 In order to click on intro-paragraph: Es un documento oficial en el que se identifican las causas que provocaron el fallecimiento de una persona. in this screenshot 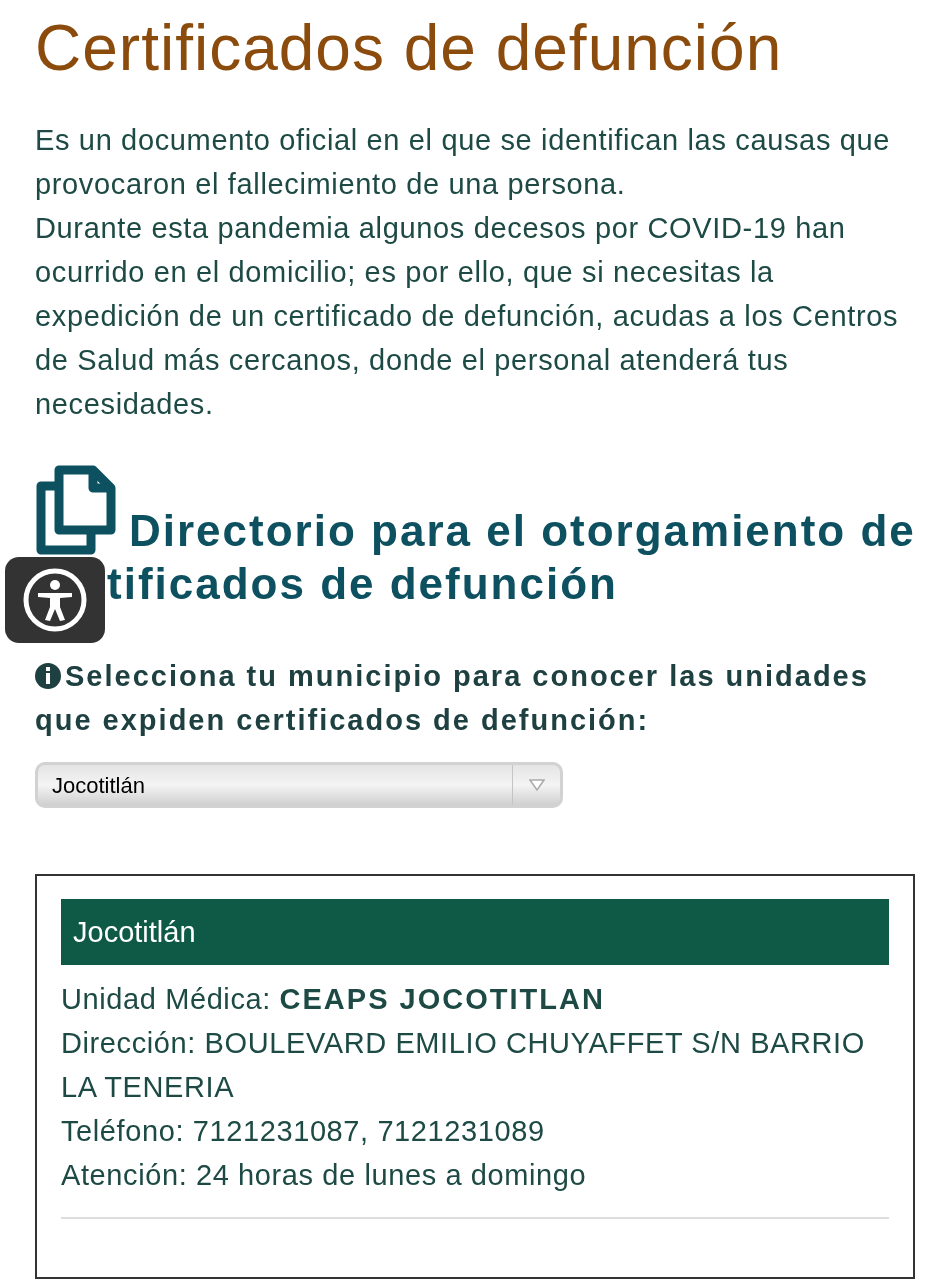, I will do `click(463, 162)`.